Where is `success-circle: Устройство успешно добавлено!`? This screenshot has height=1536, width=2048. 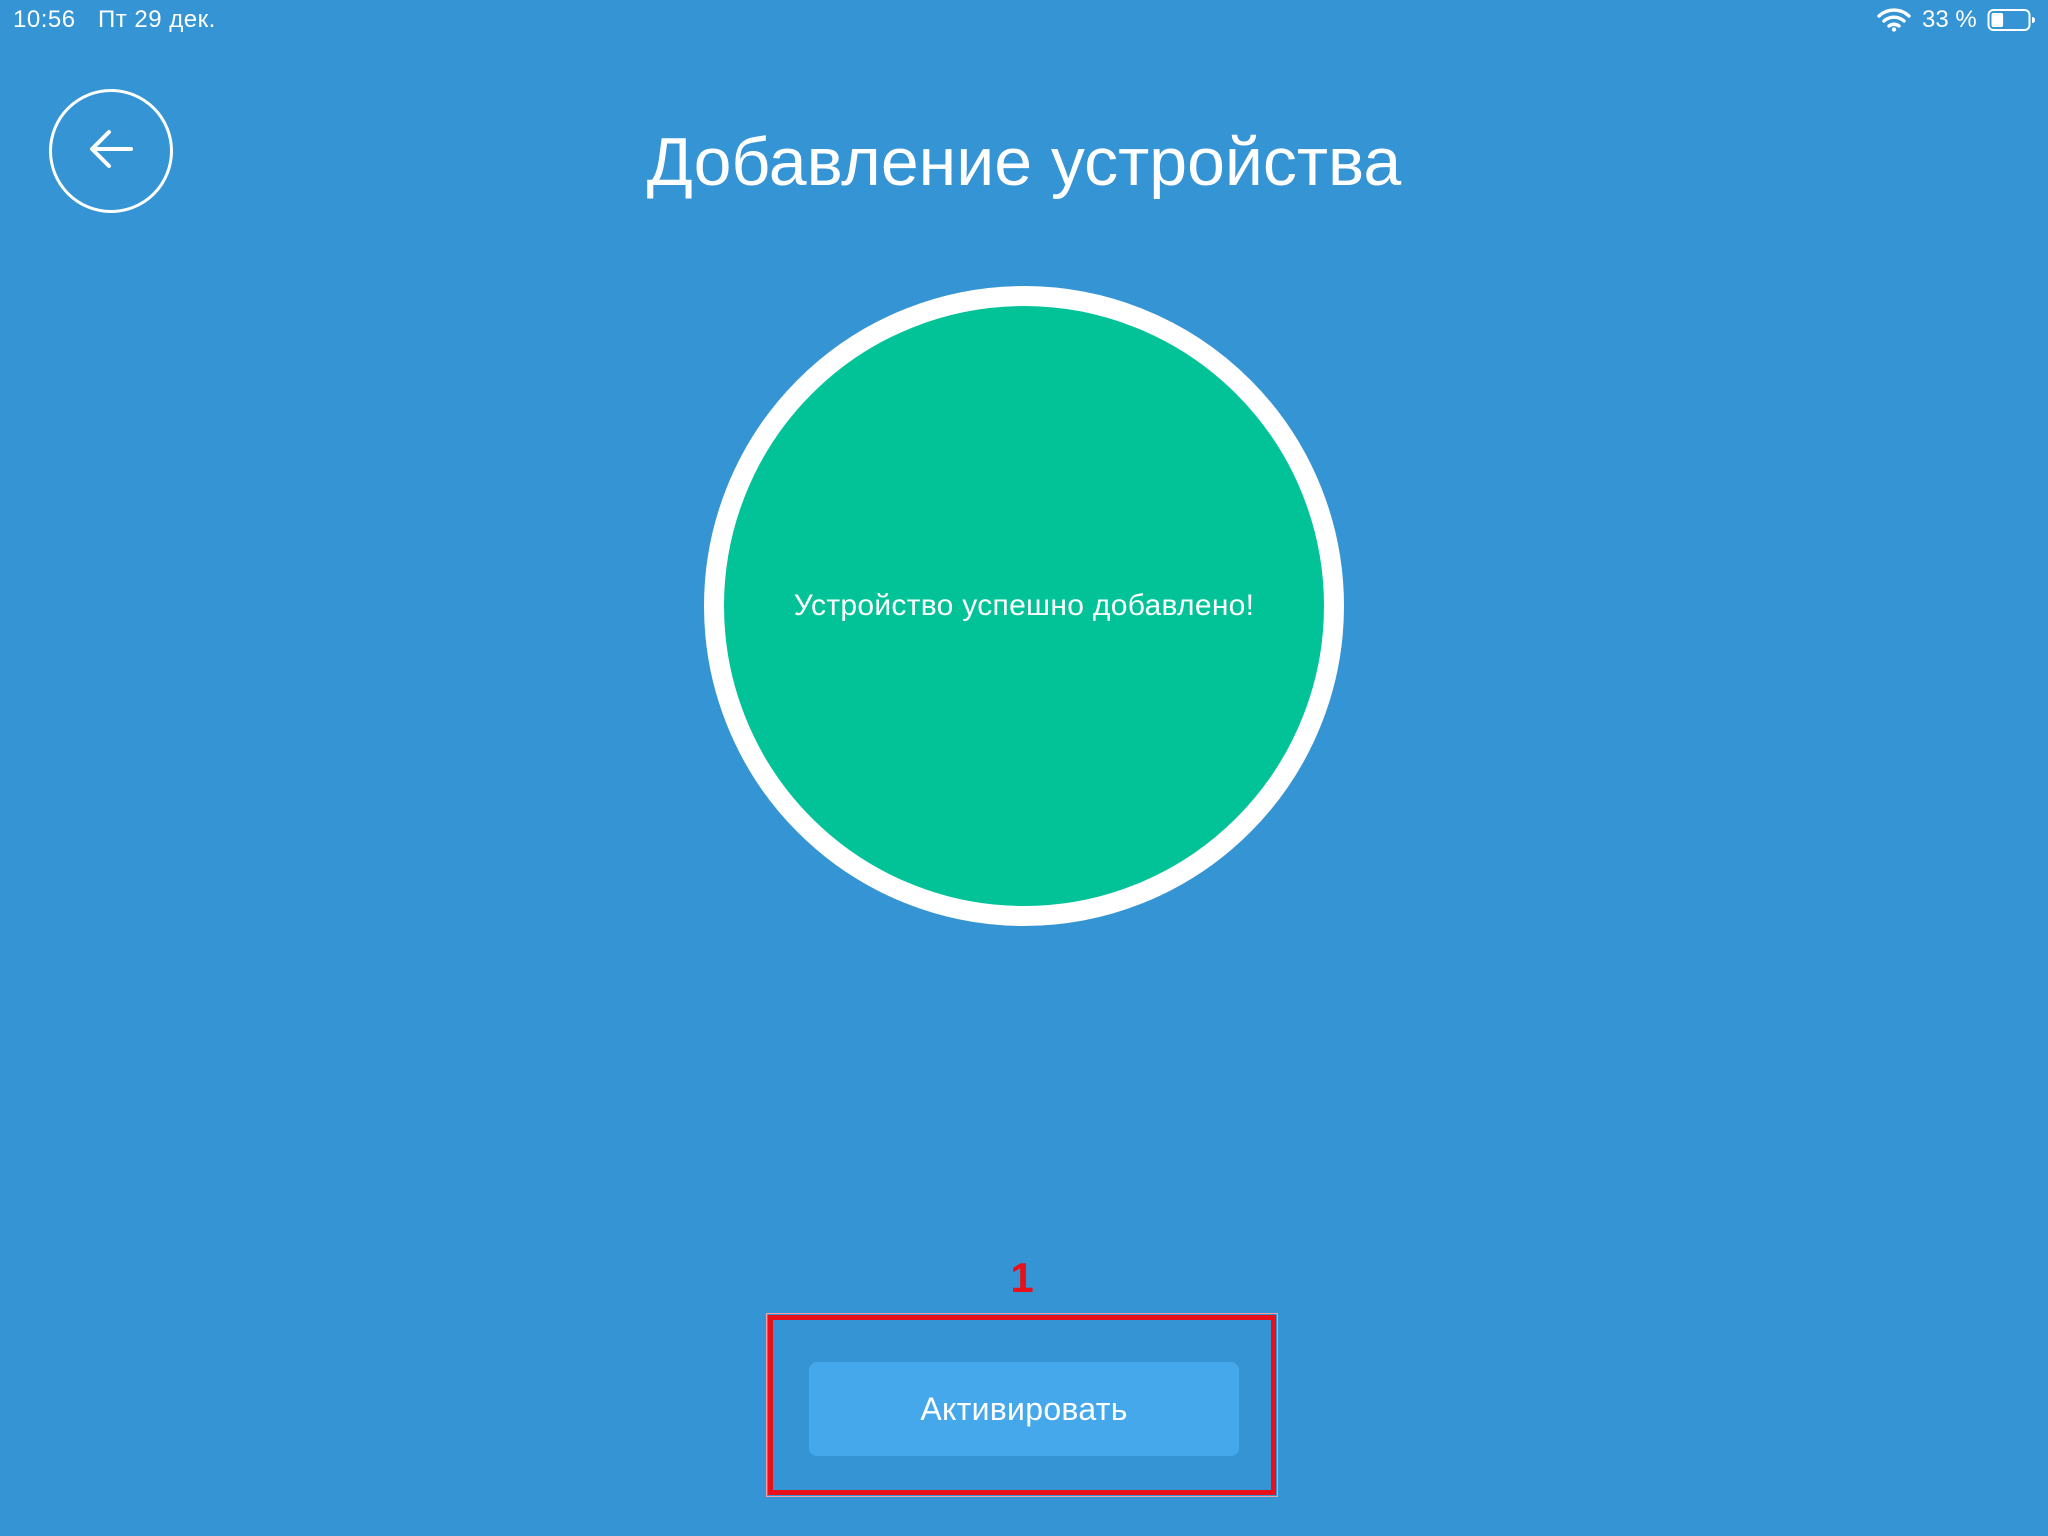 success-circle: Устройство успешно добавлено! is located at coordinates (1024, 606).